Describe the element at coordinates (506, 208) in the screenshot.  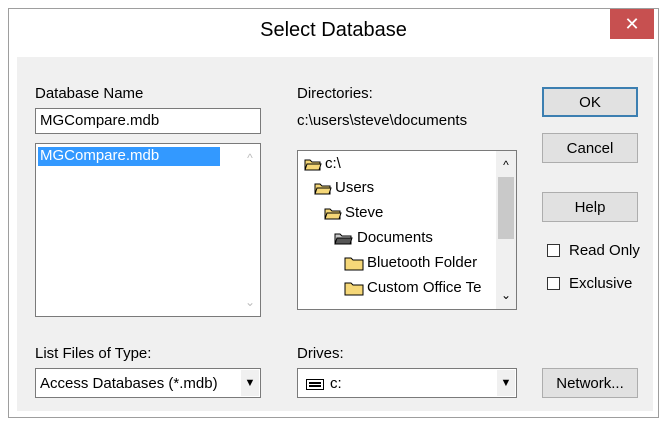
I see `scroll-thumb` at that location.